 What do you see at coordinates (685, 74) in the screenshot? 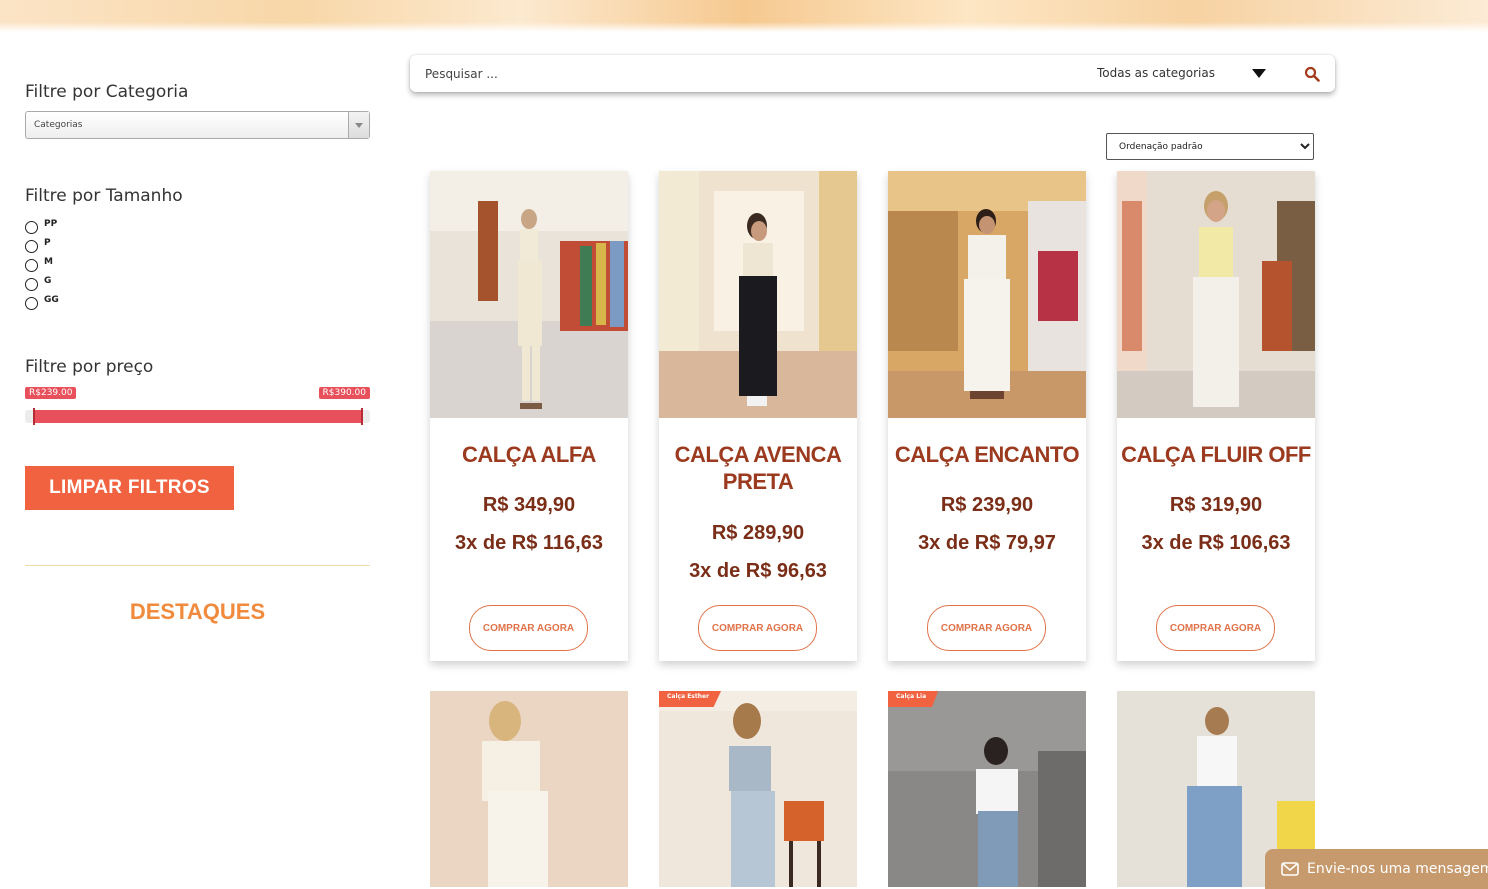
I see `search-input` at bounding box center [685, 74].